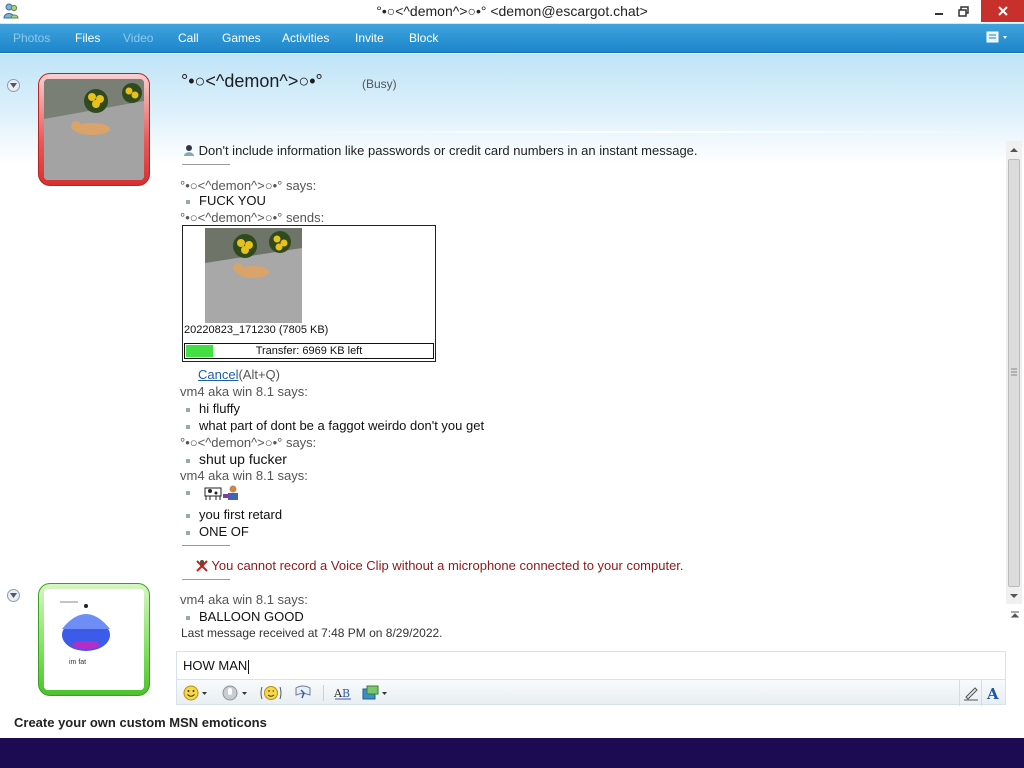 The image size is (1024, 768). Describe the element at coordinates (219, 408) in the screenshot. I see `message-text: hi fluffy` at that location.